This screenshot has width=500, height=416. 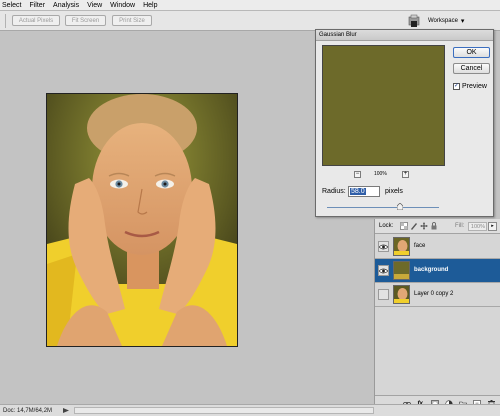 What do you see at coordinates (250, 5) in the screenshot?
I see `menu-bar: Select Filter Analysis View Window Help` at bounding box center [250, 5].